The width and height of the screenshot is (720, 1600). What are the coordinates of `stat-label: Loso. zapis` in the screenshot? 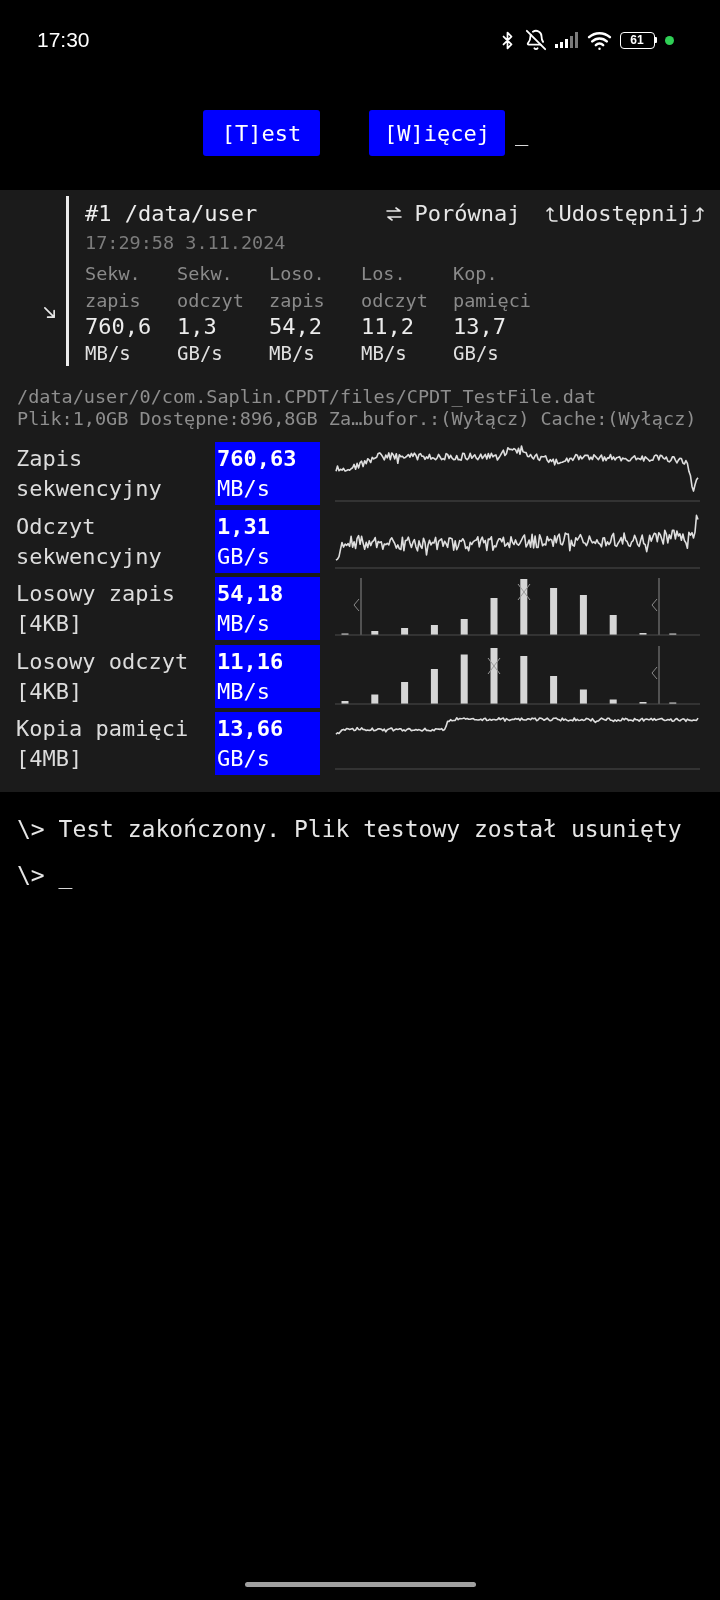 It's located at (297, 287).